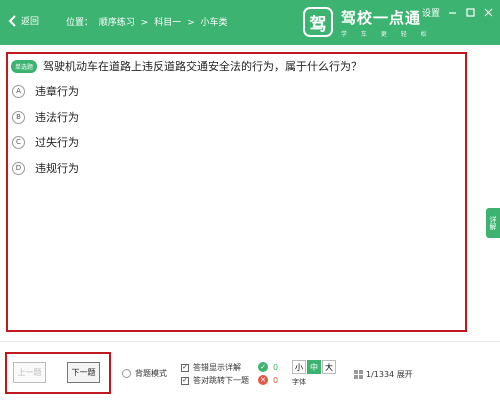 This screenshot has height=400, width=500. Describe the element at coordinates (299, 382) in the screenshot. I see `font-label: 字体` at that location.